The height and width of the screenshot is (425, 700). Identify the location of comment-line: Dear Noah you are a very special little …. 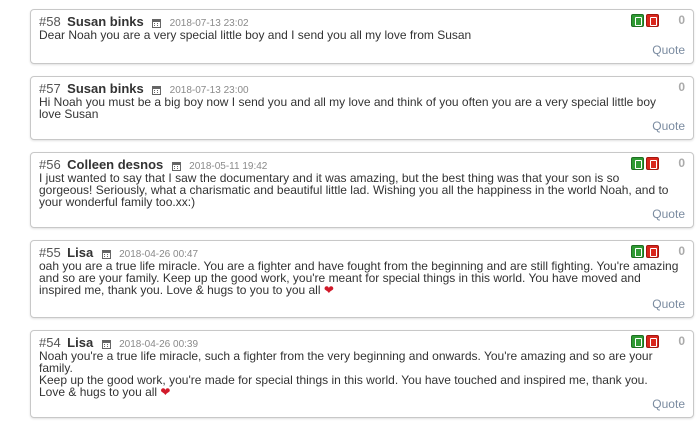
(255, 35).